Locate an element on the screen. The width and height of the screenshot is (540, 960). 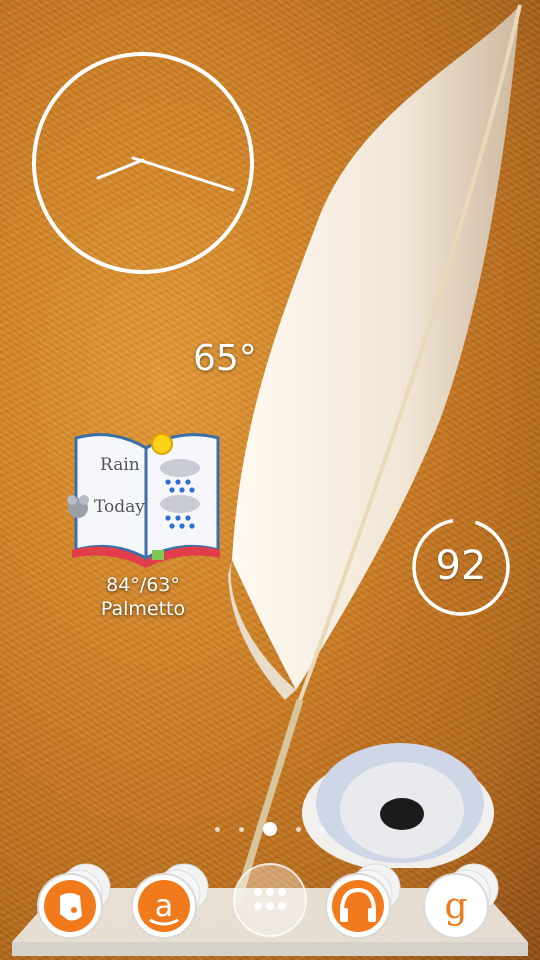
svg-text: Rain is located at coordinates (120, 465).